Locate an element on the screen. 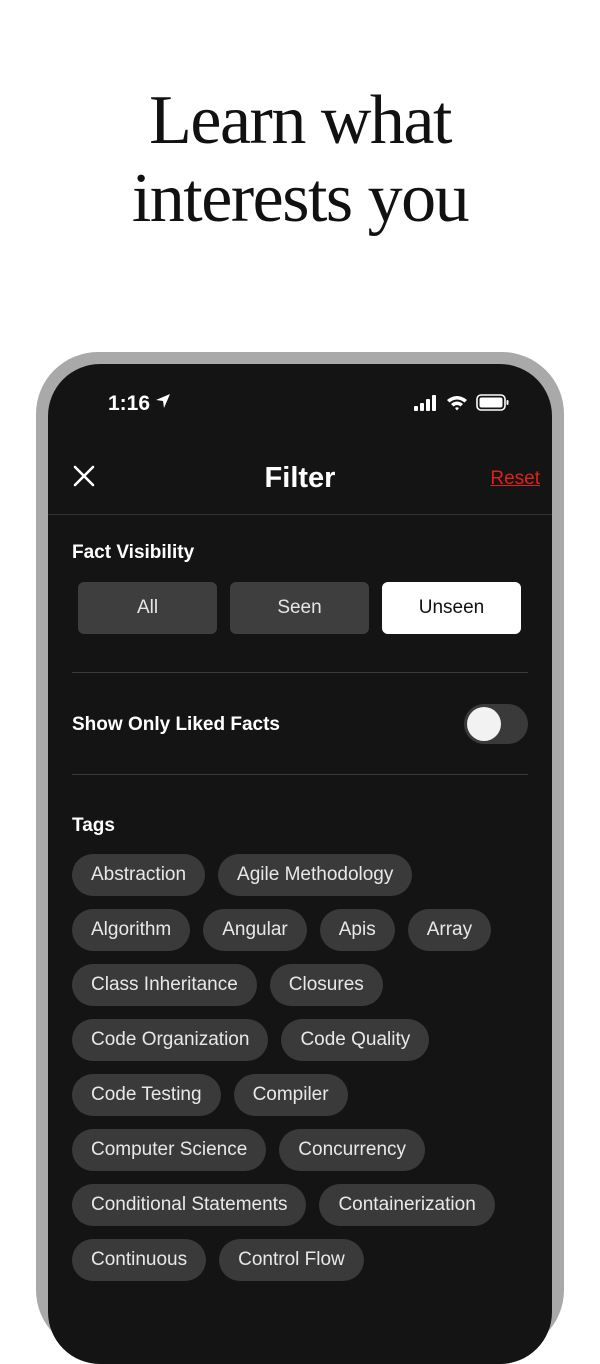 Image resolution: width=600 pixels, height=1364 pixels. tag-chip-code-testing: Code Testing is located at coordinates (146, 1095).